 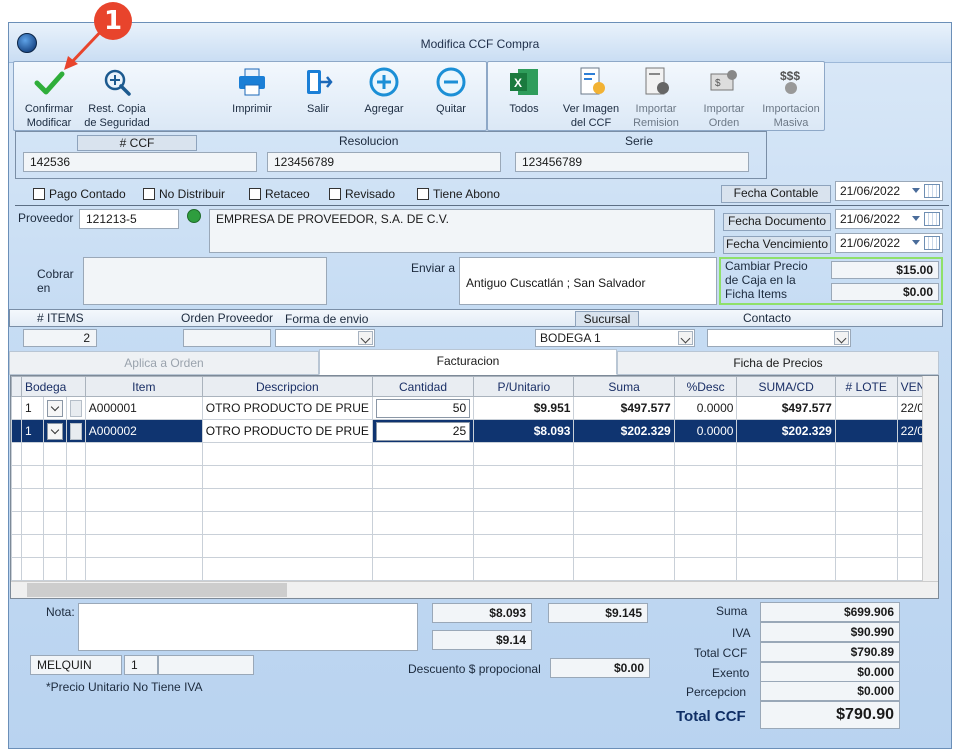 I want to click on cobrar-field, so click(x=205, y=281).